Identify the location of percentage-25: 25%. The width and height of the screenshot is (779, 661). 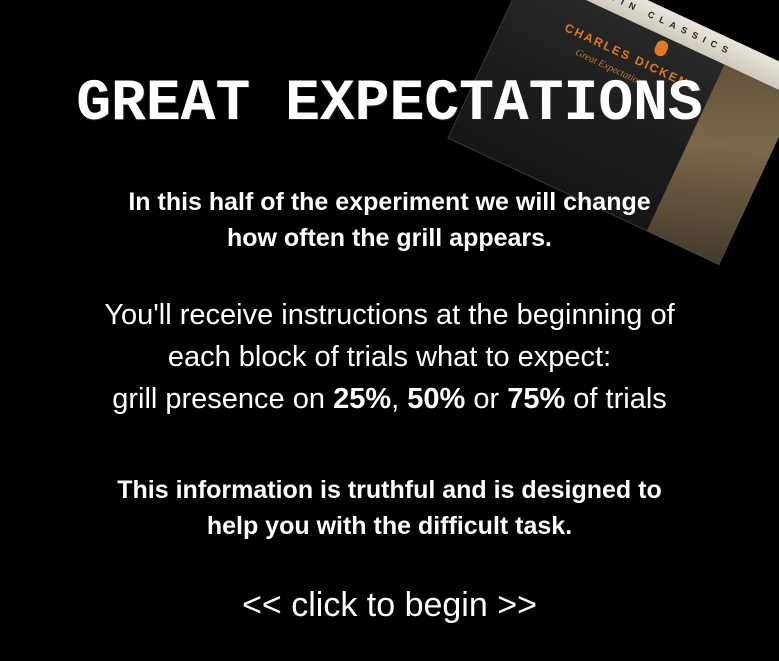
(362, 399).